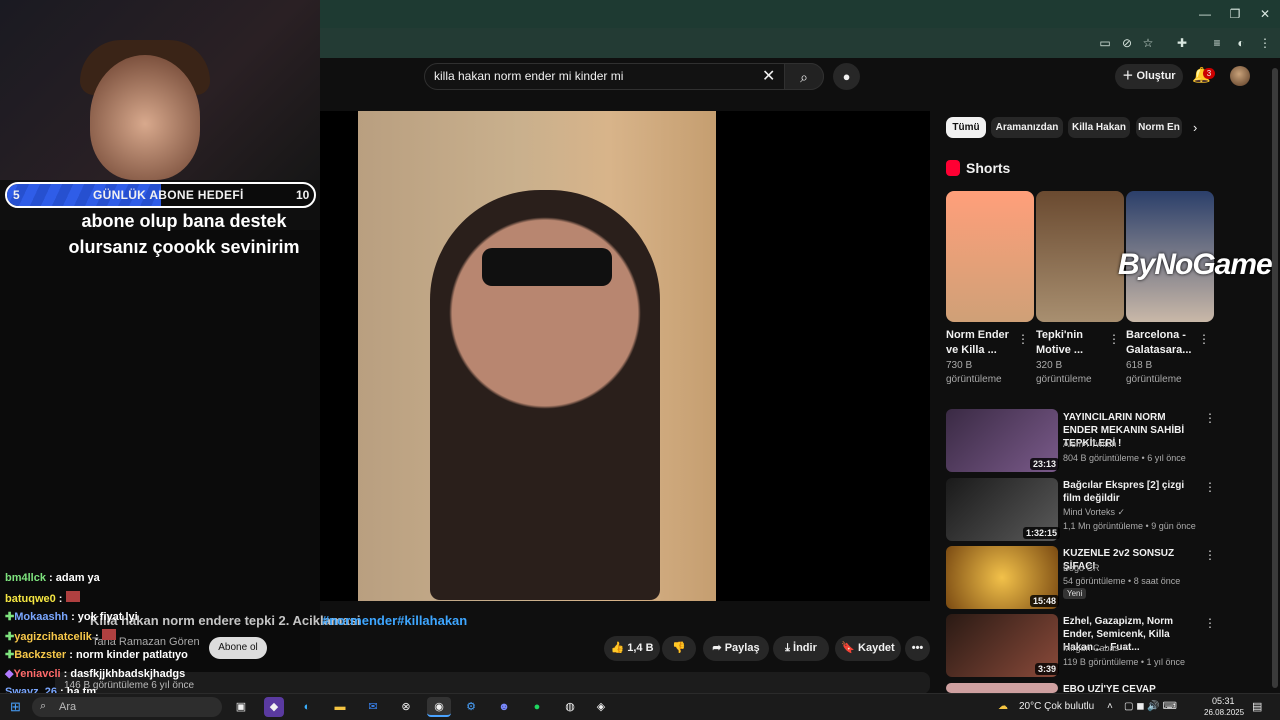 The height and width of the screenshot is (720, 1280). I want to click on notification-badge: 3, so click(1209, 73).